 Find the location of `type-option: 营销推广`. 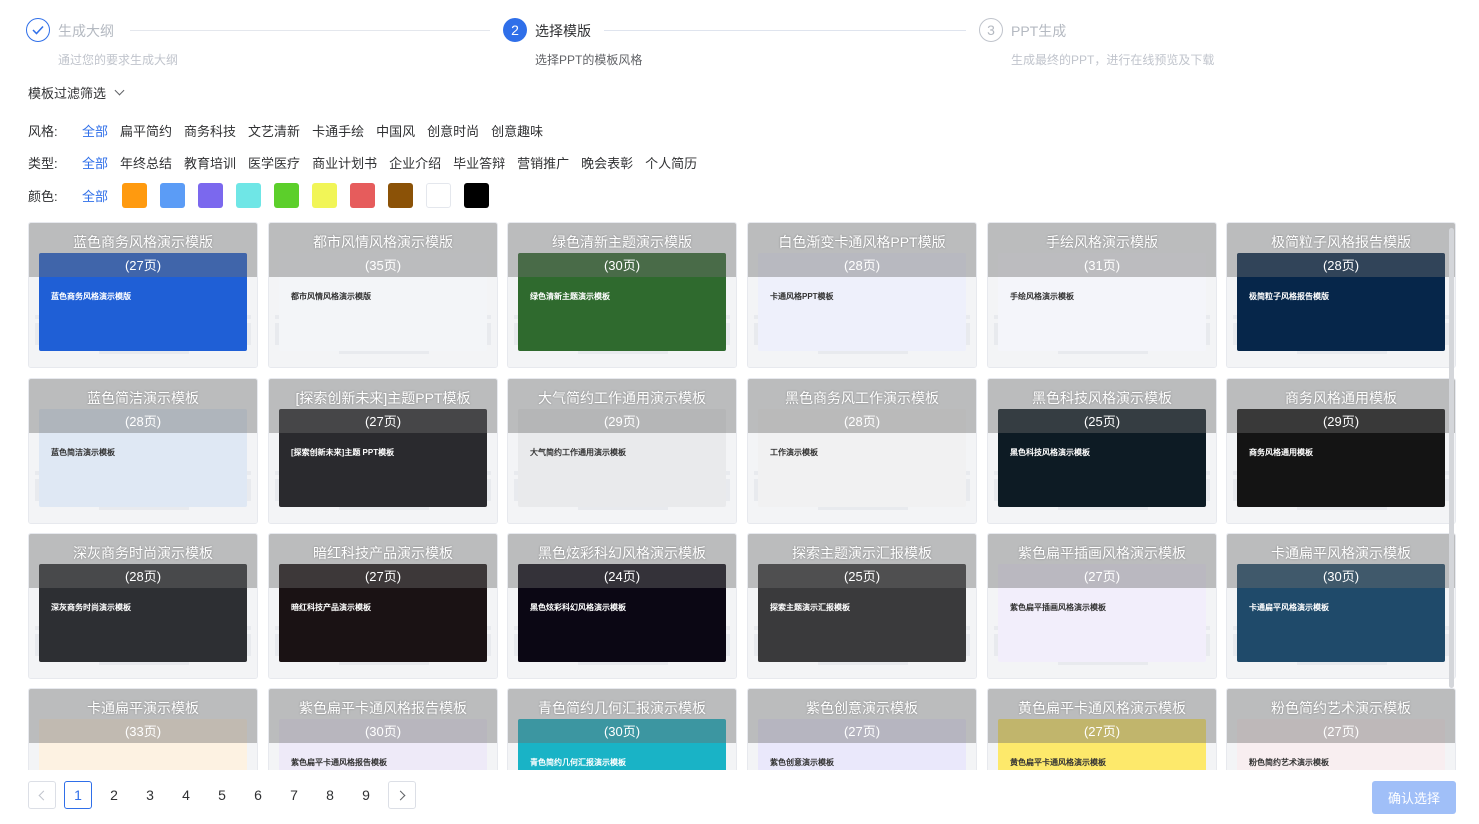

type-option: 营销推广 is located at coordinates (543, 162).